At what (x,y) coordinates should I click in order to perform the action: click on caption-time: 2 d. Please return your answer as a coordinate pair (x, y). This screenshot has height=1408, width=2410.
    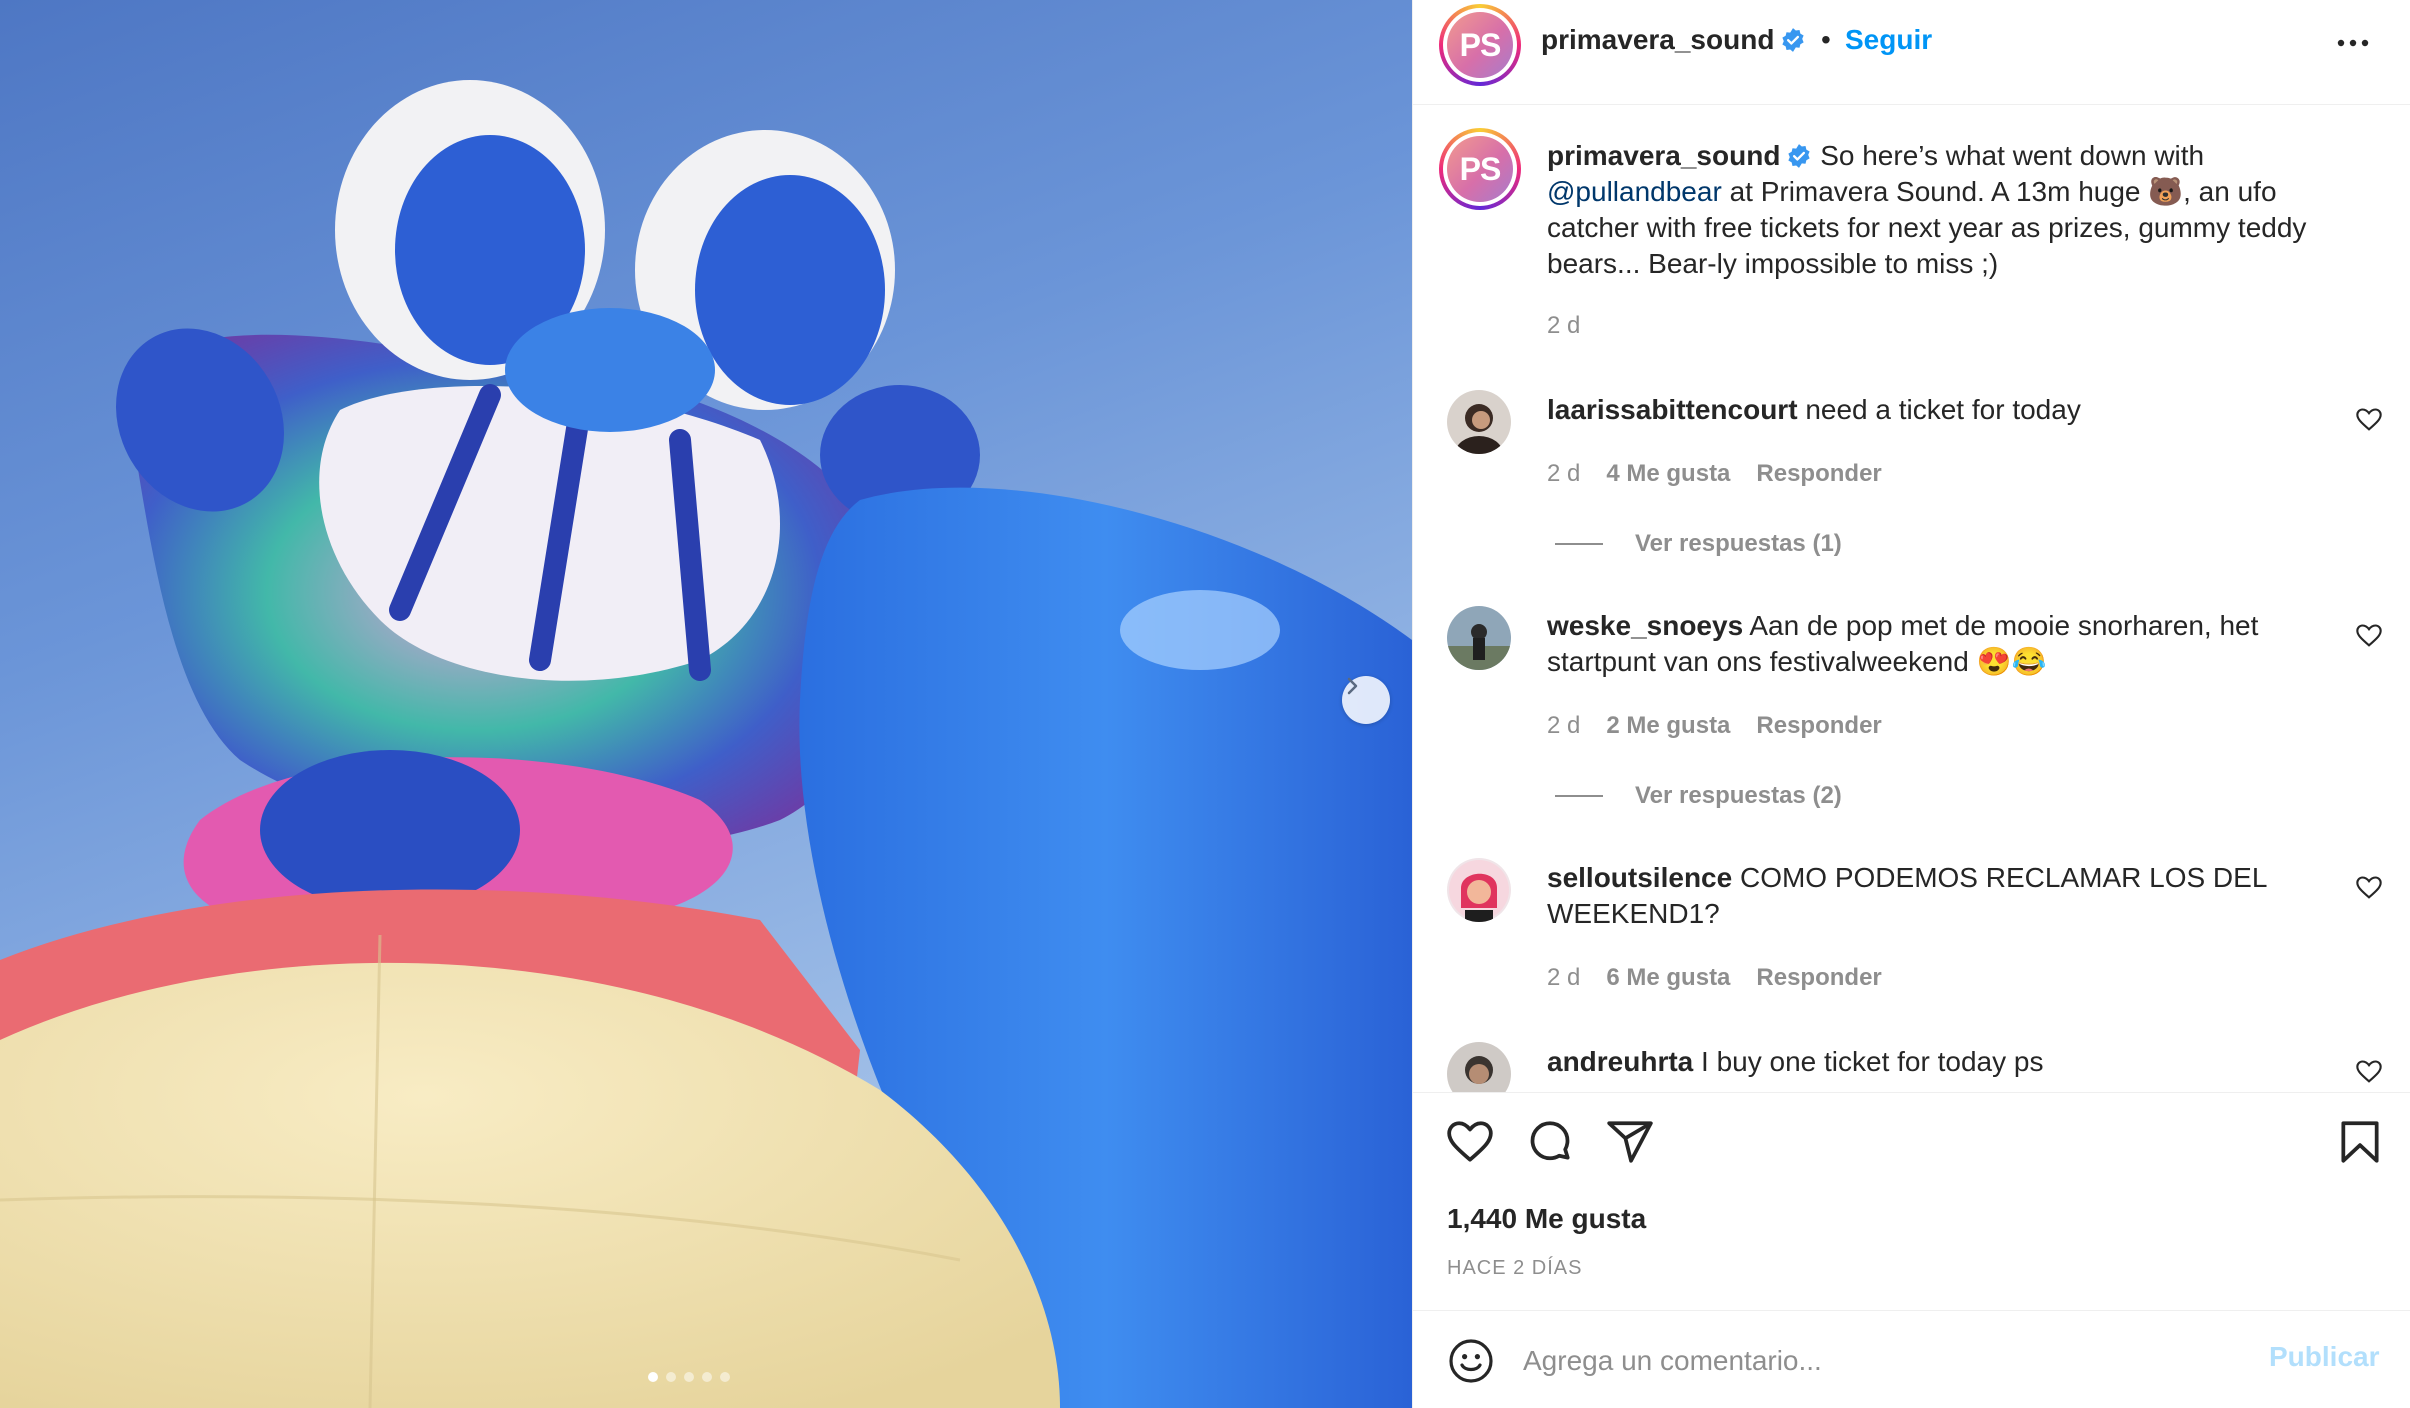
    Looking at the image, I should click on (1563, 326).